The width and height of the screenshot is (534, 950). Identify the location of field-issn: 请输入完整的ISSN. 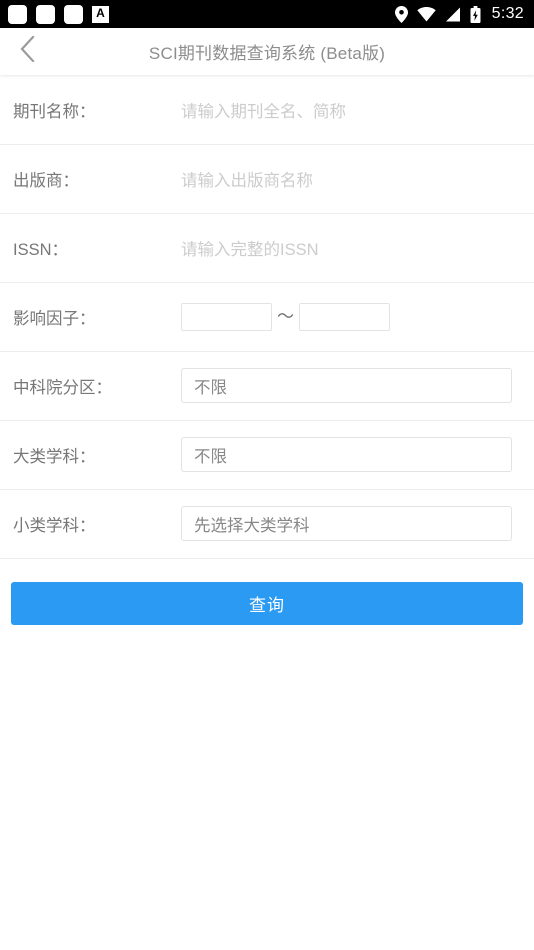
(347, 248).